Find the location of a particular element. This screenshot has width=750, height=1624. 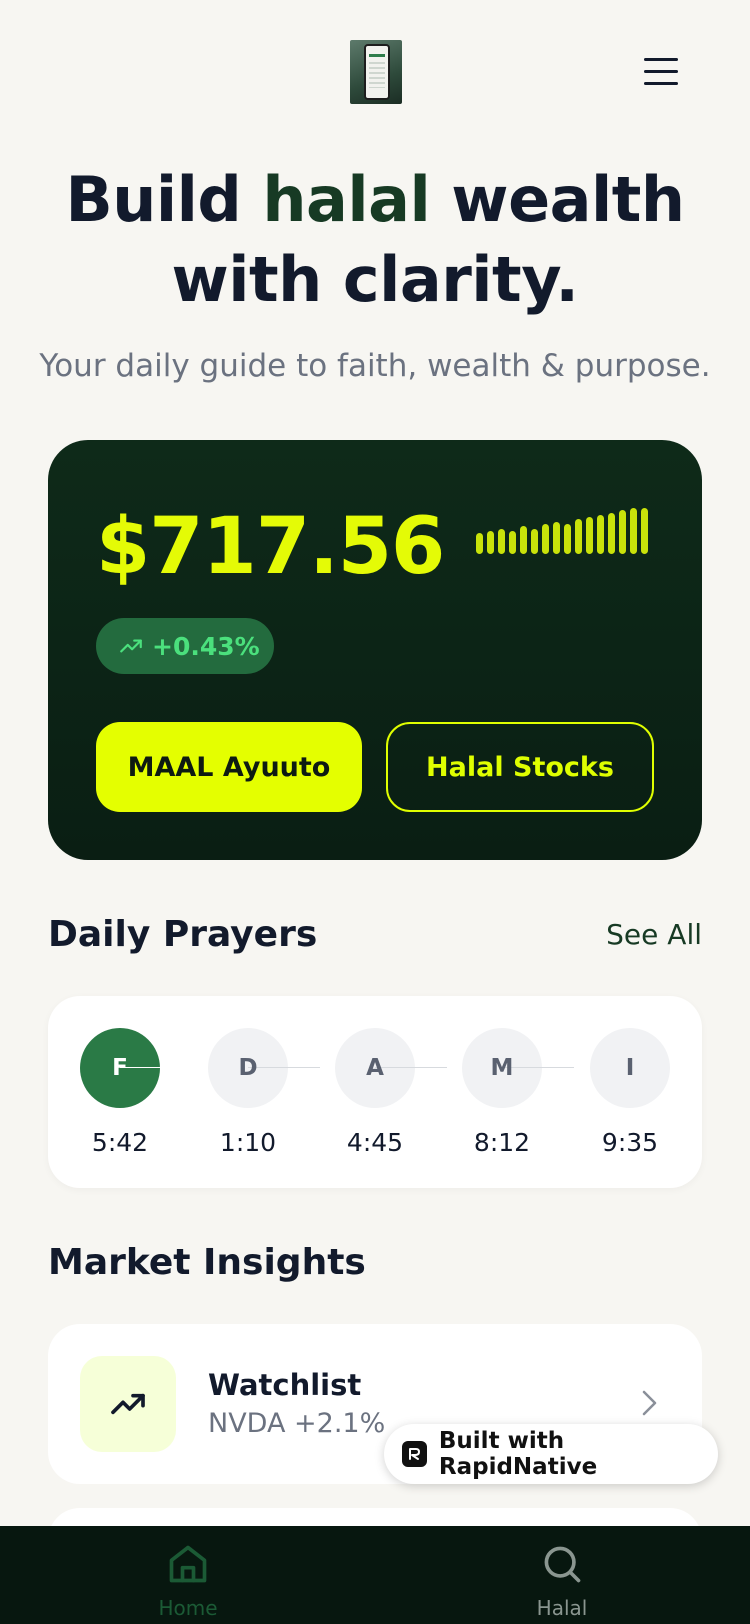

market-insights-title: Market Insights is located at coordinates (207, 1262).